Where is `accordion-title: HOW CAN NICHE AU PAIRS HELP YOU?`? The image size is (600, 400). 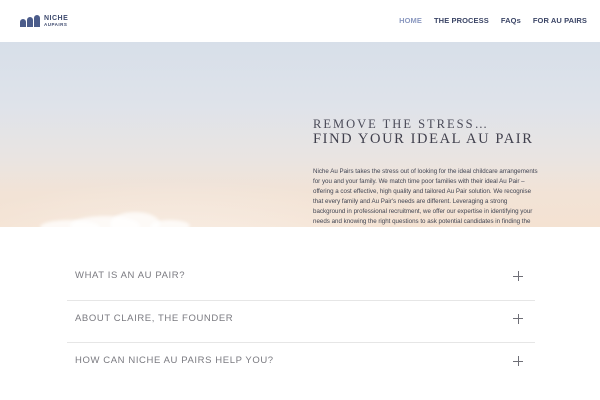
accordion-title: HOW CAN NICHE AU PAIRS HELP YOU? is located at coordinates (174, 360).